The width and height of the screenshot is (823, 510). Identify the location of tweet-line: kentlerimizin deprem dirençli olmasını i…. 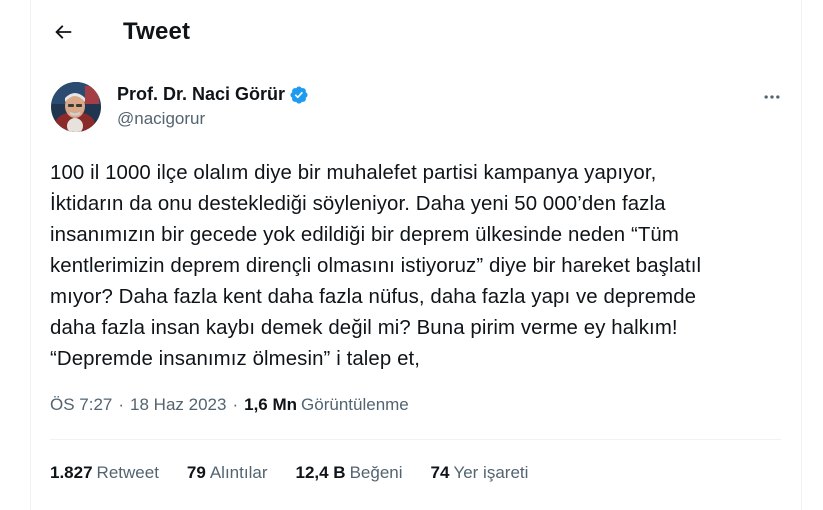
(376, 266).